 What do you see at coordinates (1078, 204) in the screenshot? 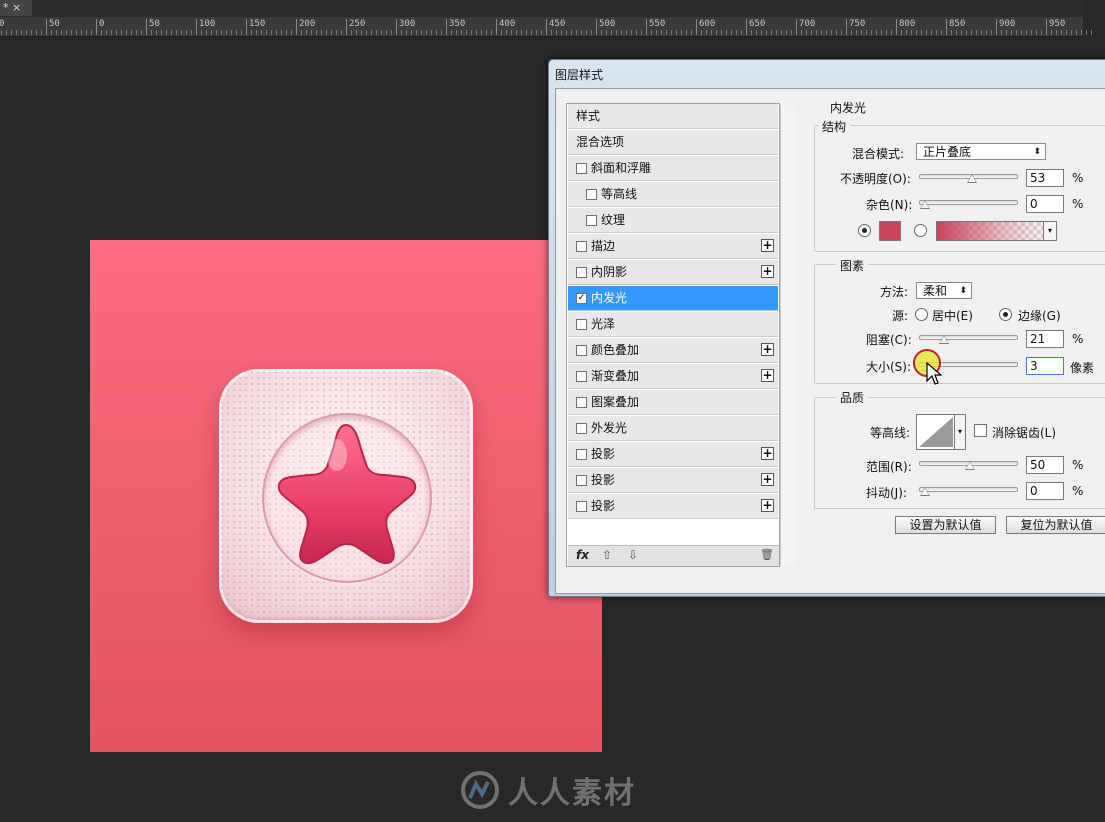
I see `noise-unit: %` at bounding box center [1078, 204].